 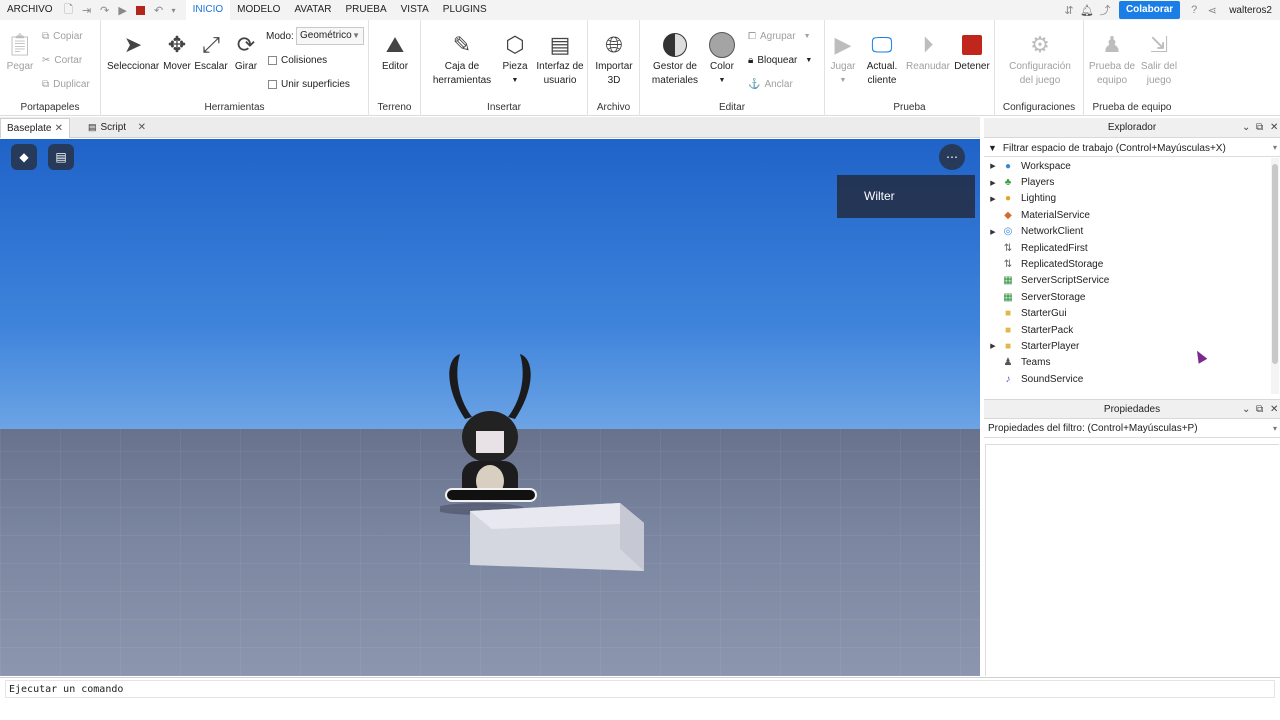 What do you see at coordinates (770, 84) in the screenshot?
I see `anchor-button: ⚓ Anclar` at bounding box center [770, 84].